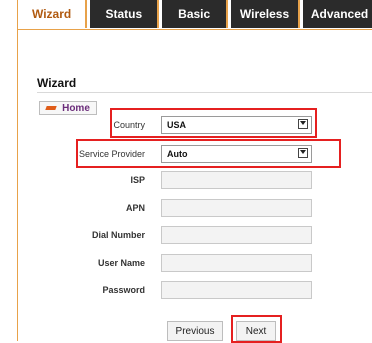 Image resolution: width=372 pixels, height=343 pixels. I want to click on user-name-label: User Name, so click(121, 263).